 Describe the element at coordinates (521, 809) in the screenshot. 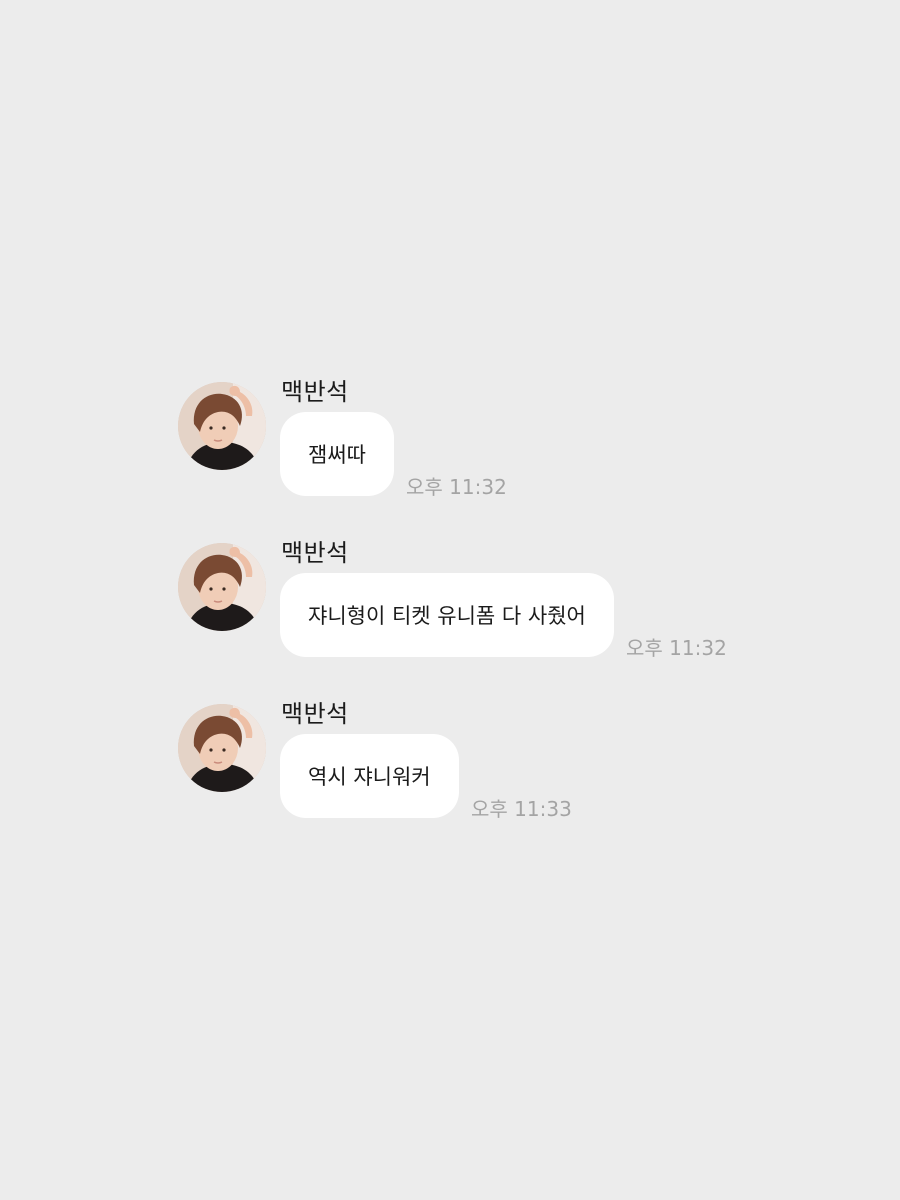

I see `message-timestamp: 오후 11:33` at that location.